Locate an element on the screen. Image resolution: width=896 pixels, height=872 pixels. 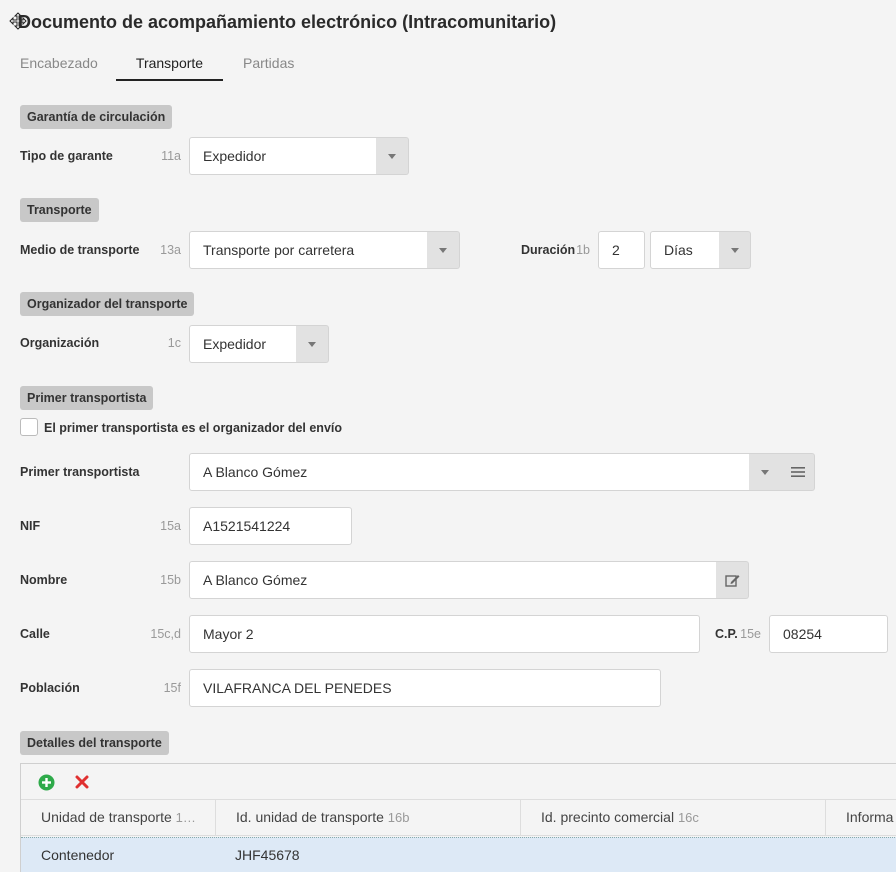
nif-code: 15a is located at coordinates (170, 526).